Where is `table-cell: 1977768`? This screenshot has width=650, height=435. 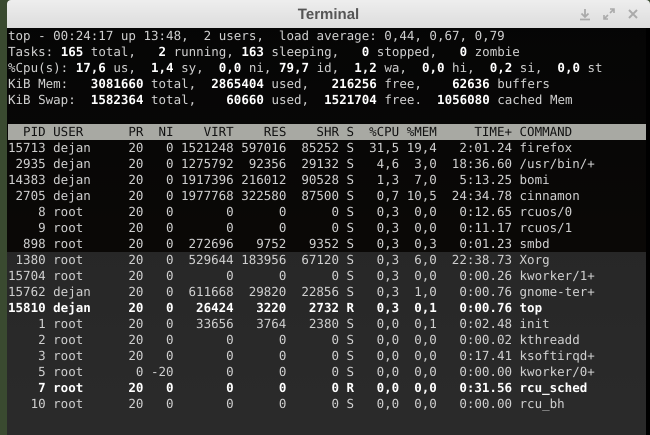 table-cell: 1977768 is located at coordinates (207, 196).